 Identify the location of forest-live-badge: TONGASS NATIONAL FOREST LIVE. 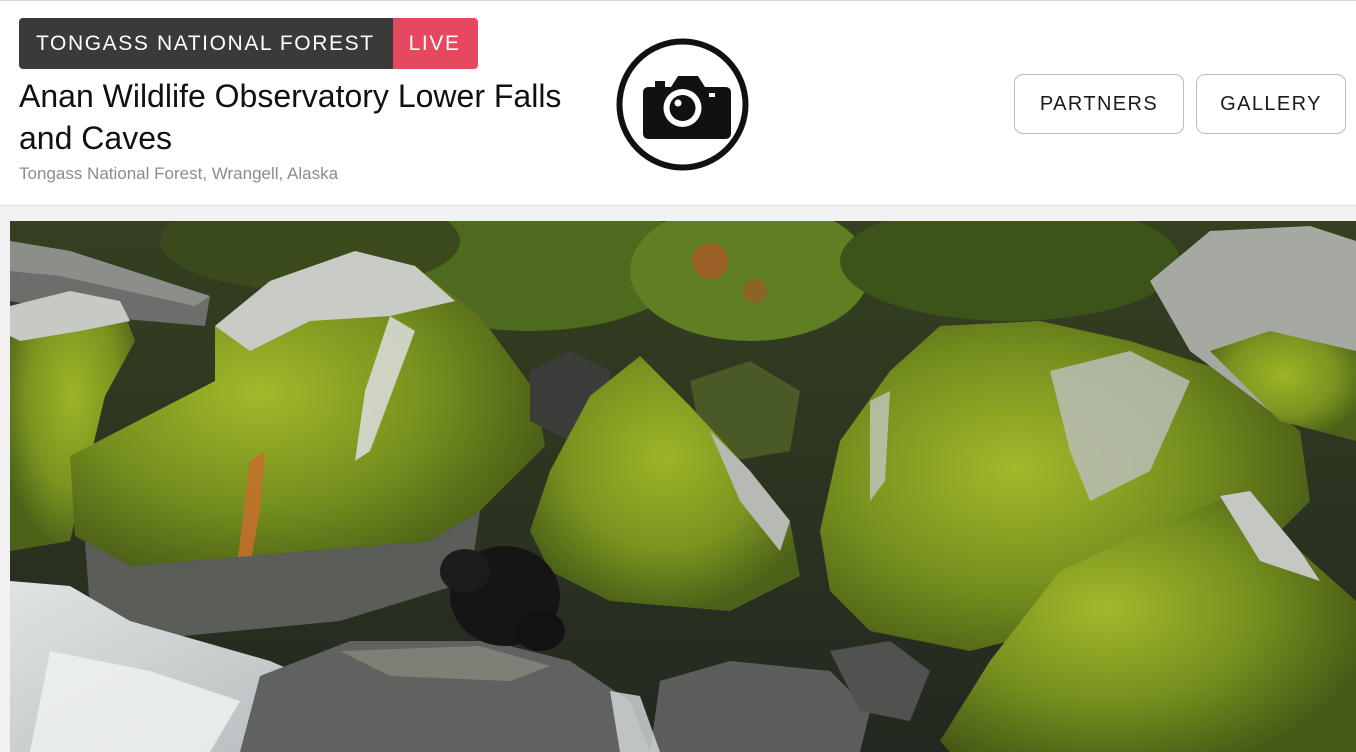
(248, 43).